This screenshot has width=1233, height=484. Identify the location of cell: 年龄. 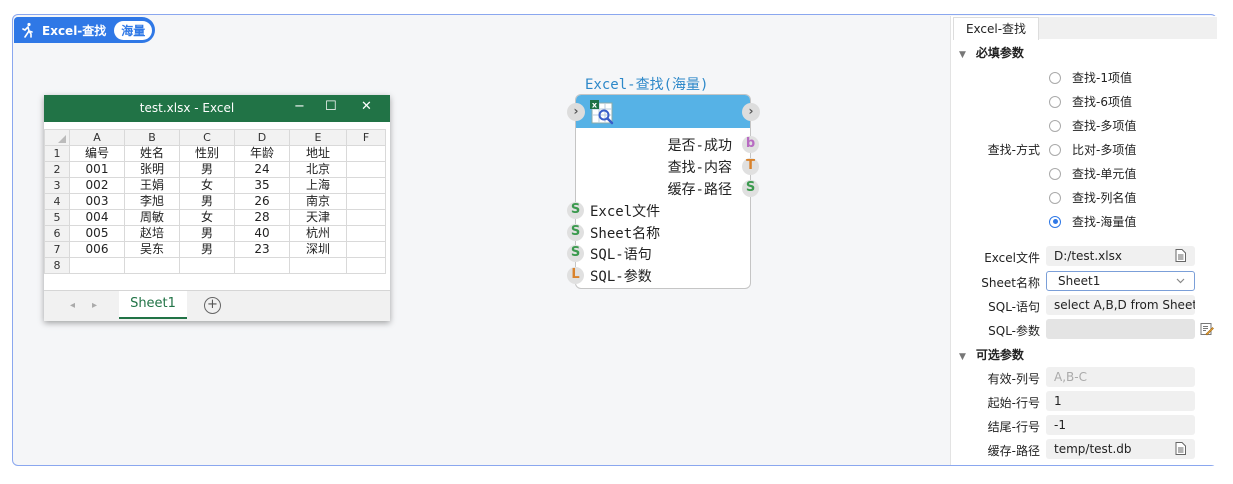
(262, 153).